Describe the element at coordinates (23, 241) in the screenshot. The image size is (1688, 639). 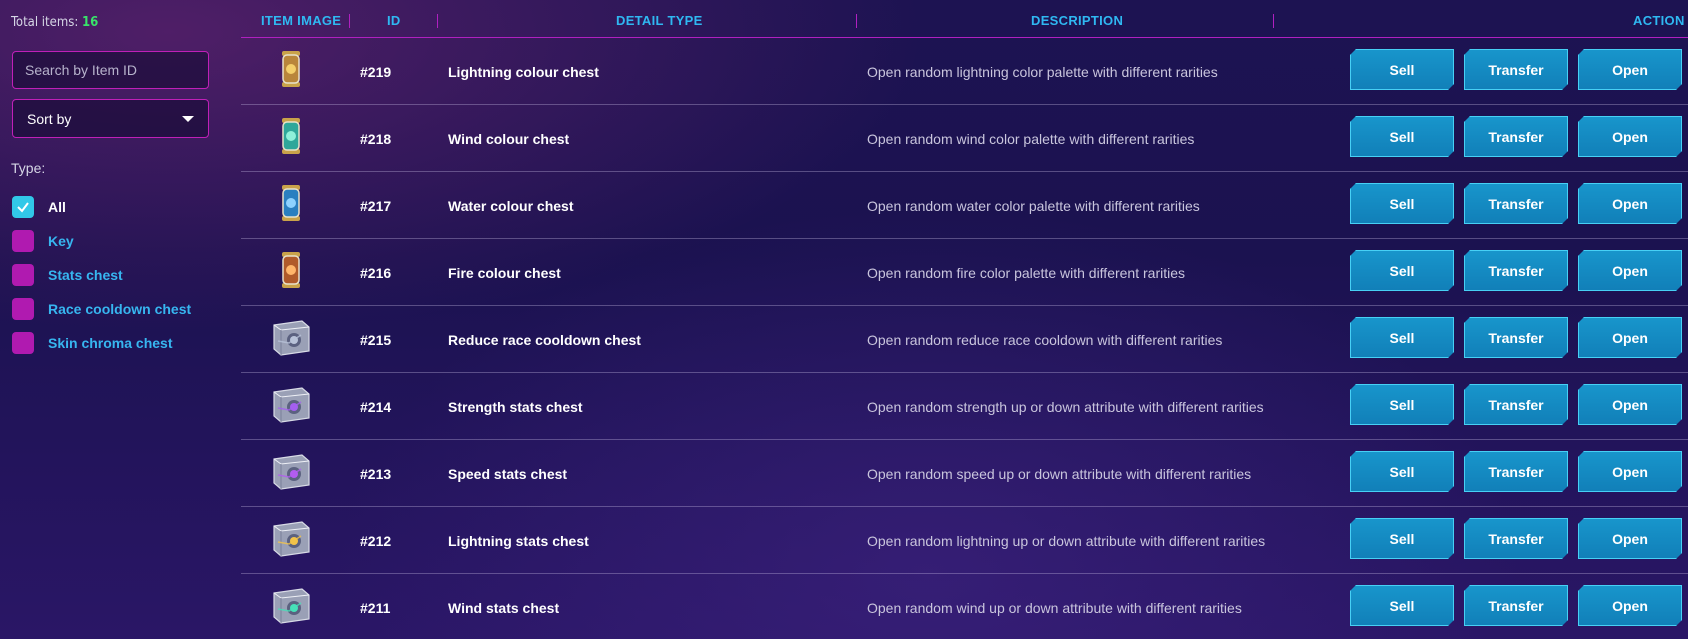
I see `checkbox-key` at that location.